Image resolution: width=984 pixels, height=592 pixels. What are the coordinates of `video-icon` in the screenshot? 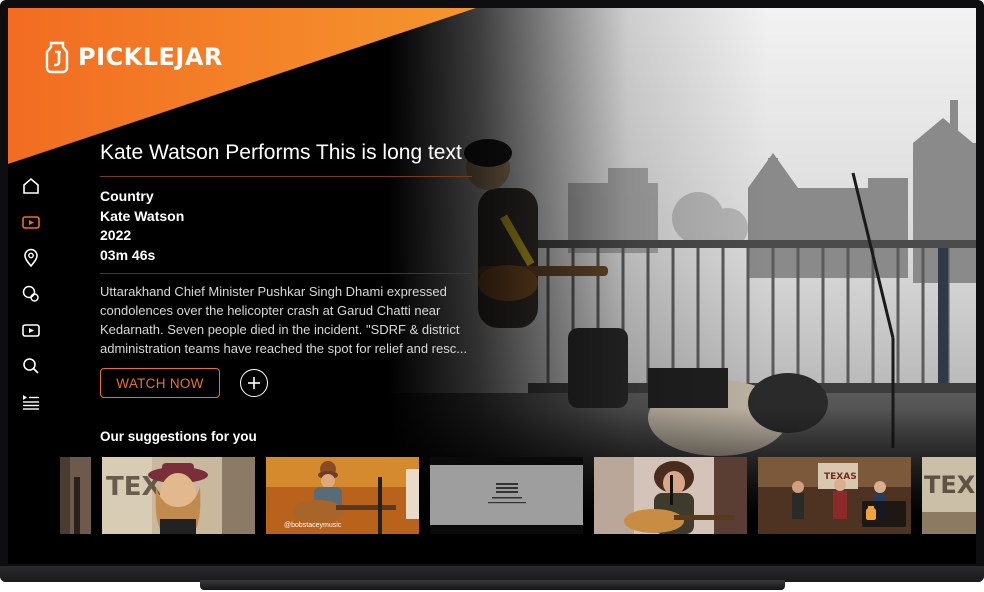 It's located at (31, 222).